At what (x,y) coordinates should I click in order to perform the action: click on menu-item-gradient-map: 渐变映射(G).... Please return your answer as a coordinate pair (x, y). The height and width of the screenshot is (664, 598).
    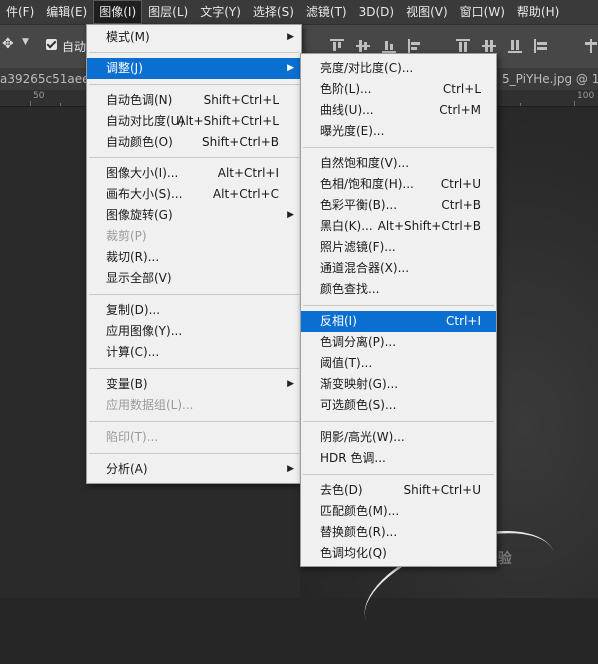
    Looking at the image, I should click on (398, 384).